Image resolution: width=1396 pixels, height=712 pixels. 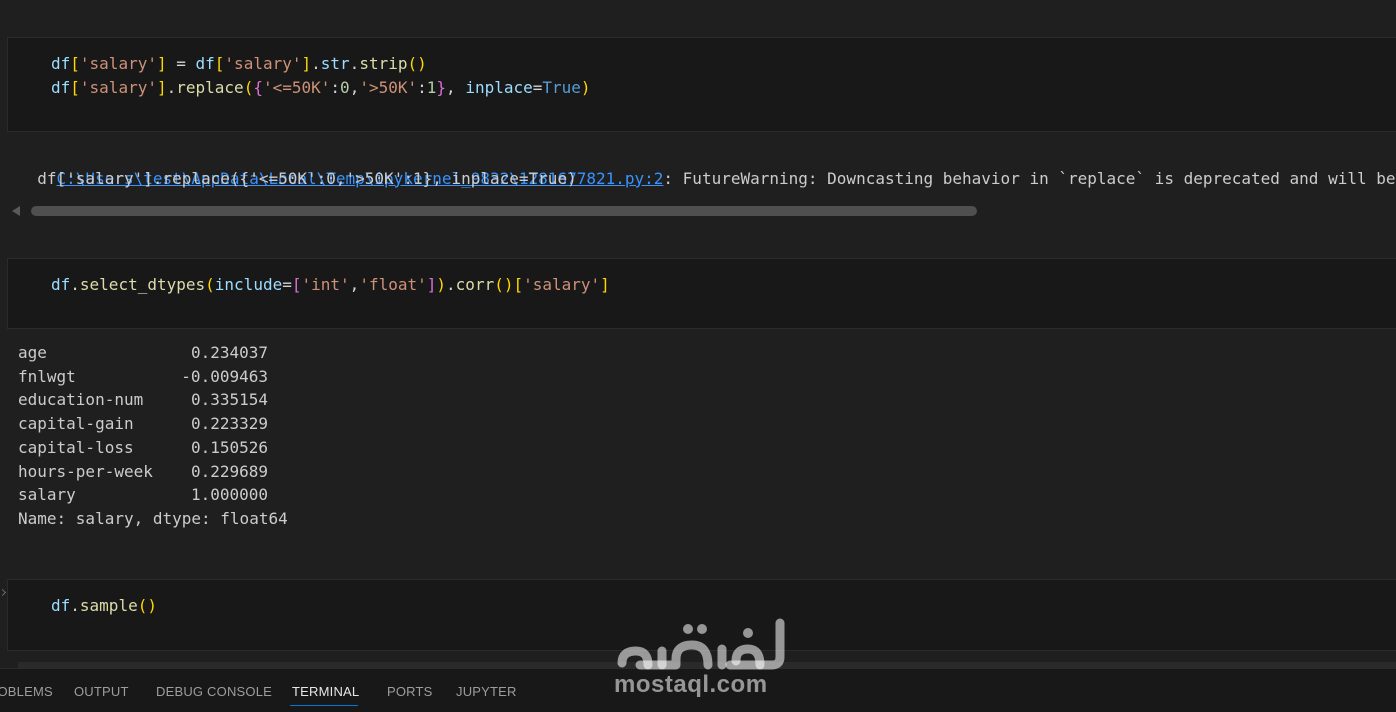 What do you see at coordinates (335, 63) in the screenshot?
I see `code-token: str` at bounding box center [335, 63].